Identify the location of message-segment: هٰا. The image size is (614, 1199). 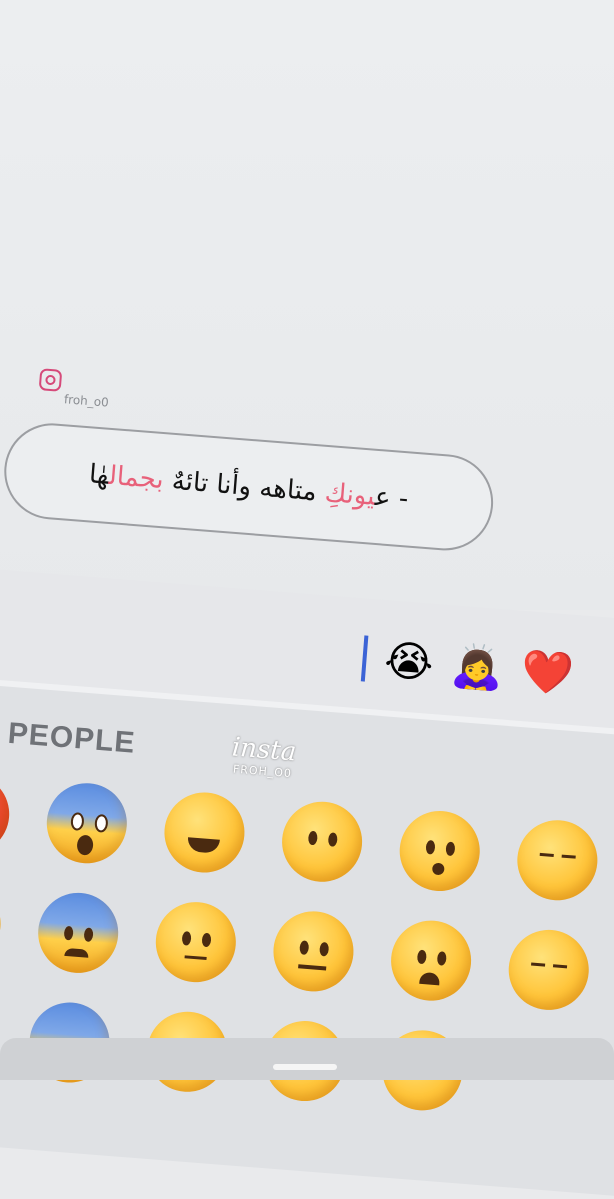
(99, 475).